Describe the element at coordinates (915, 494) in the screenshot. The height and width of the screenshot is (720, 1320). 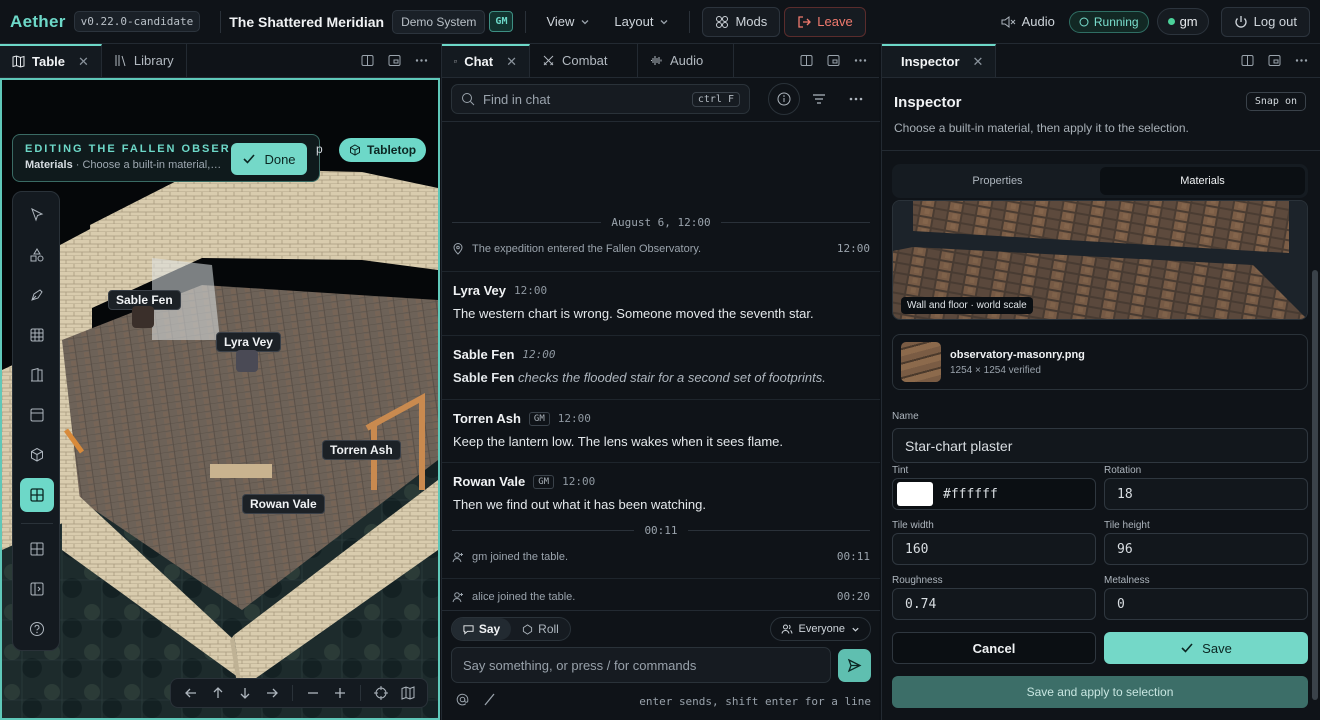
I see `color-swatch` at that location.